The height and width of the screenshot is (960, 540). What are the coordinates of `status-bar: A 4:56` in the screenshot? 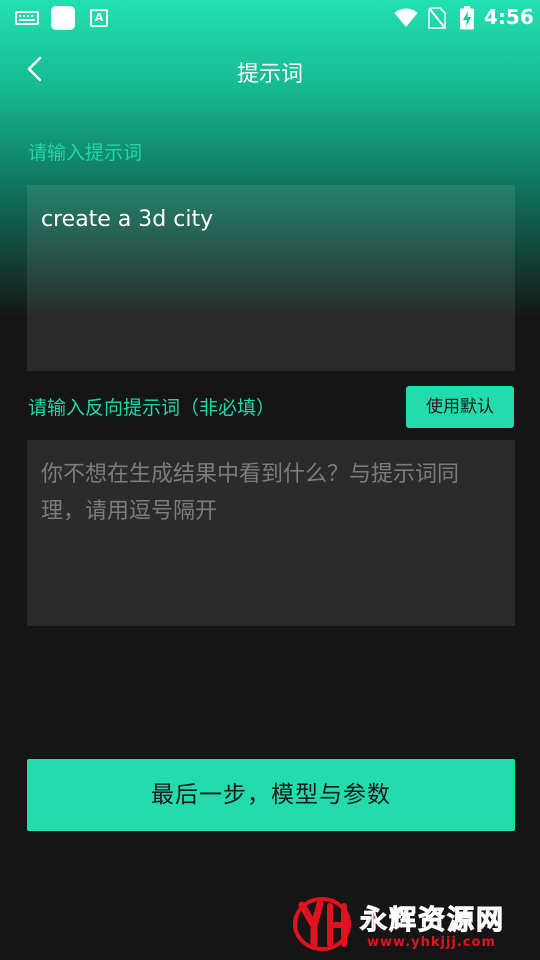 It's located at (270, 18).